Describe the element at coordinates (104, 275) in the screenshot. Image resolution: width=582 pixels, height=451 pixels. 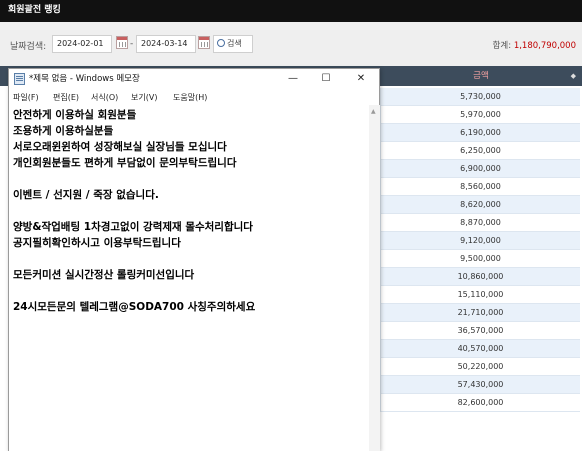
I see `text-line: 모든커미션 실시간정산 롤링커미선입니다` at that location.